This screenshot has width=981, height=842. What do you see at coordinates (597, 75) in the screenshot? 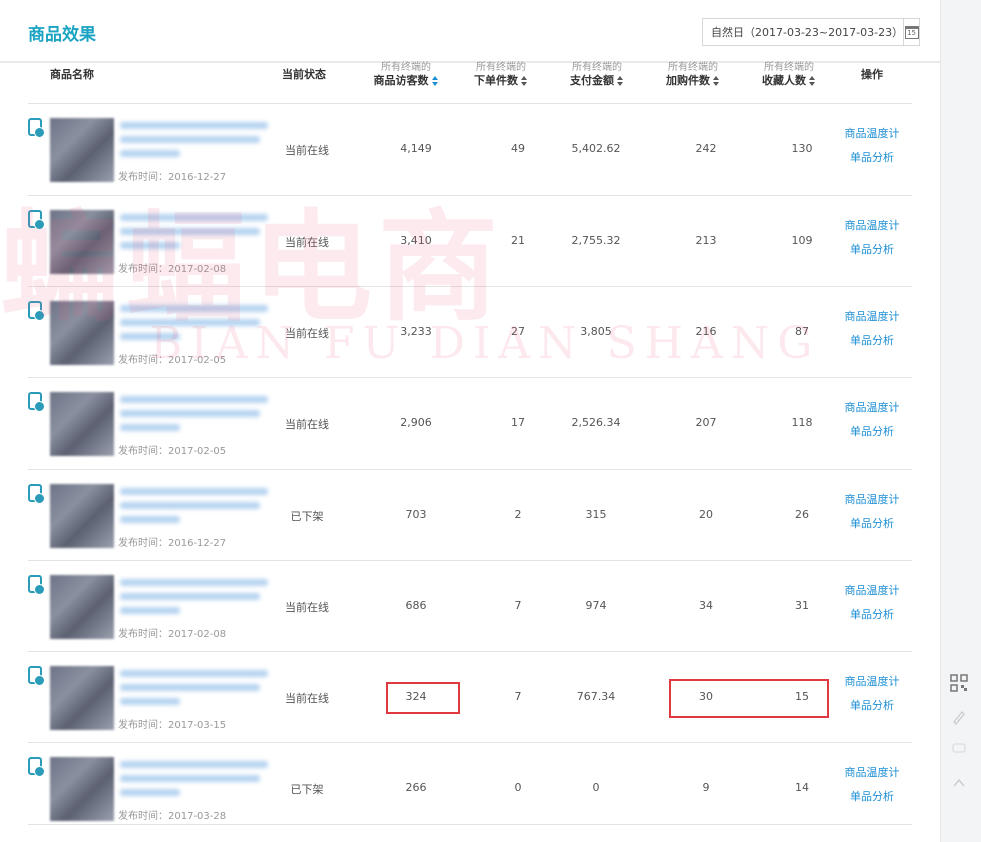
I see `col-header-amount: 所有终端的 支付金额` at bounding box center [597, 75].